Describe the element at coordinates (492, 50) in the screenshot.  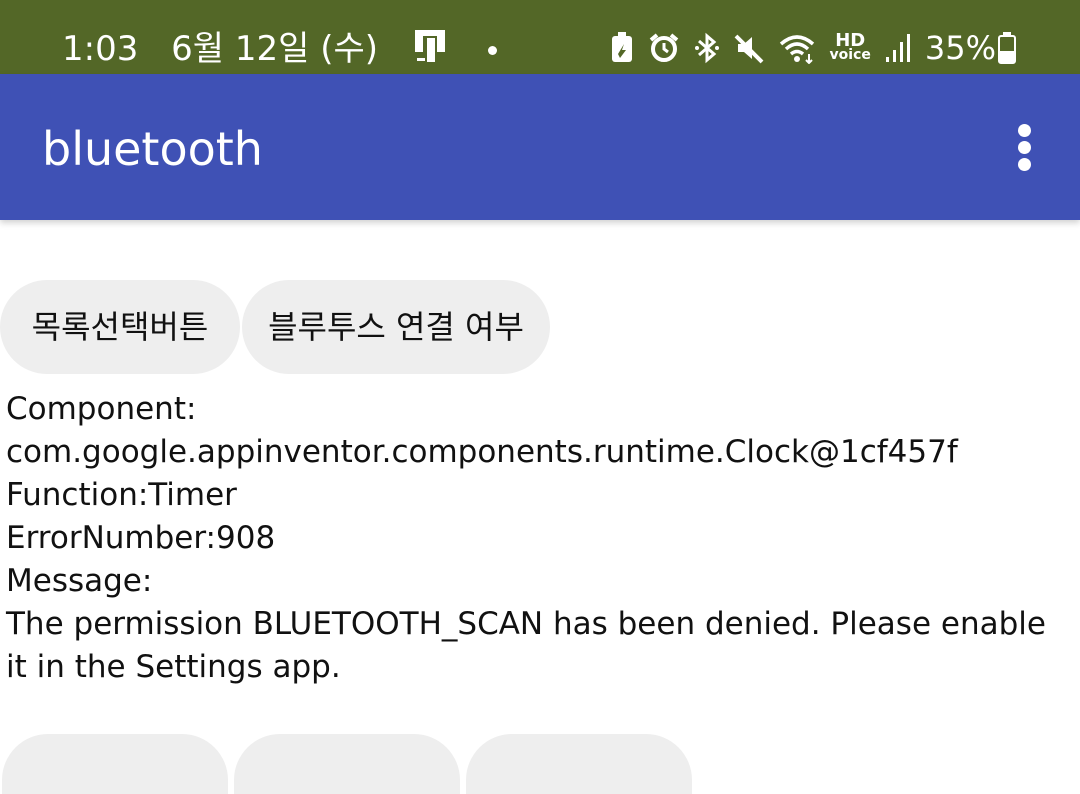
I see `dot-icon` at that location.